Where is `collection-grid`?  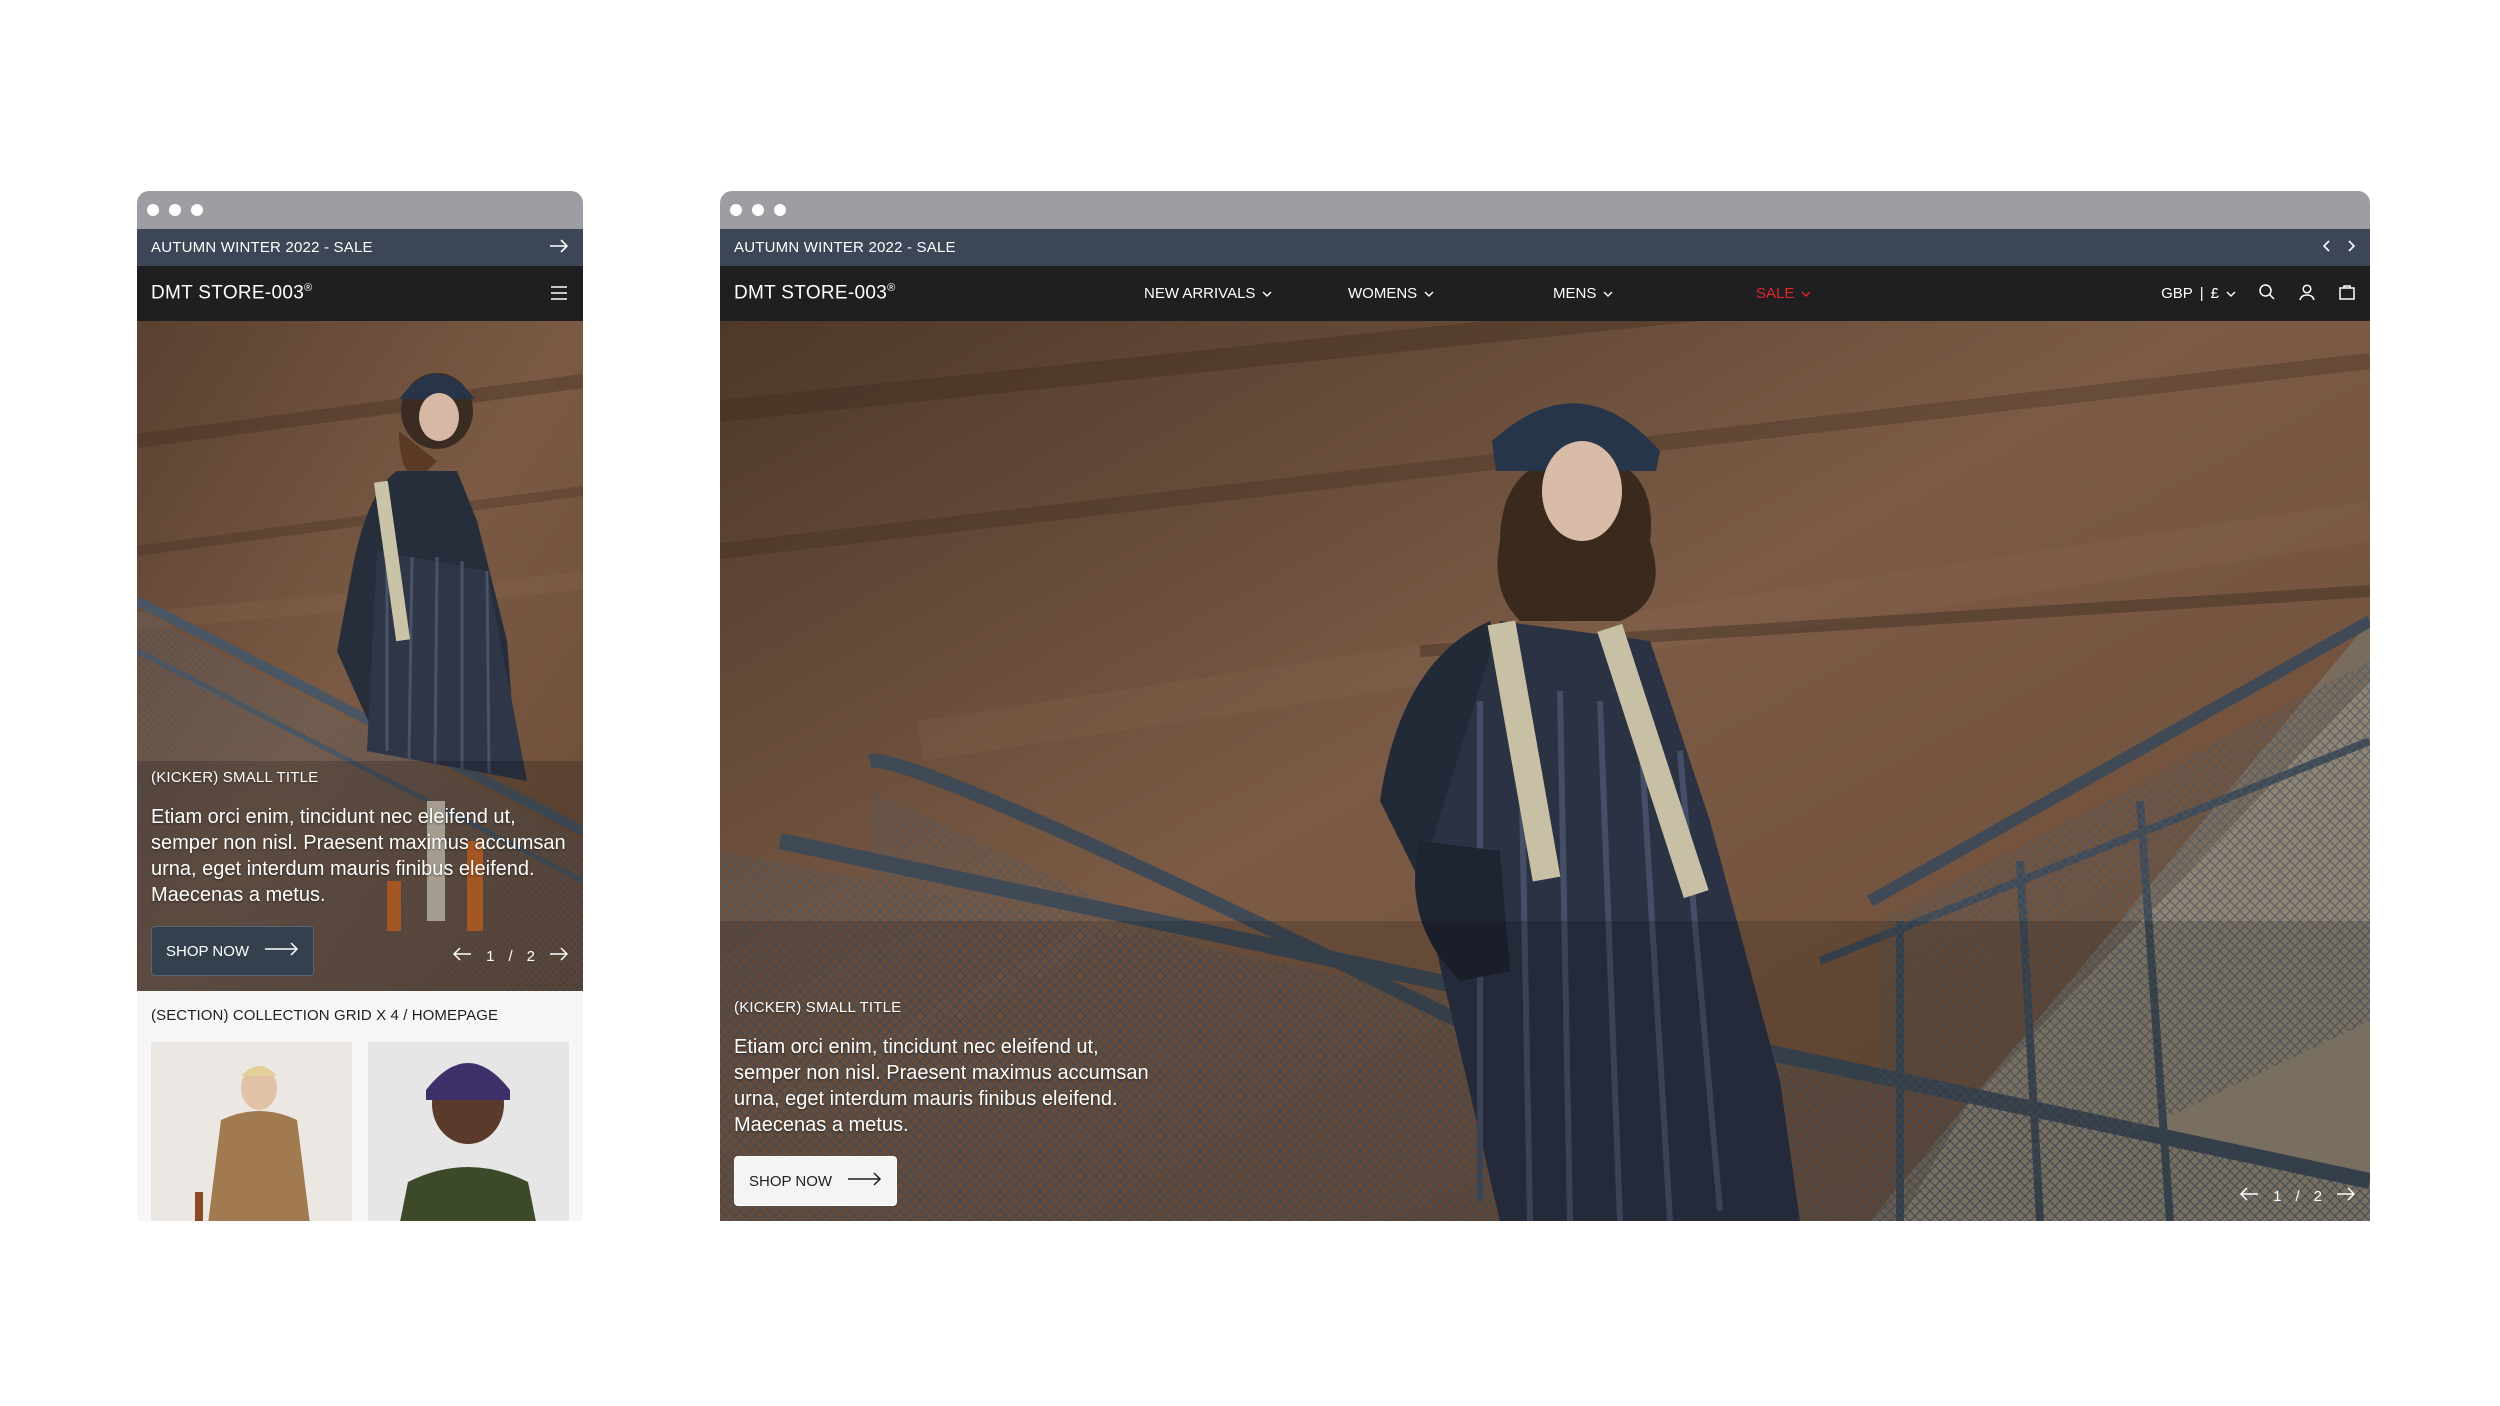
collection-grid is located at coordinates (360, 1131).